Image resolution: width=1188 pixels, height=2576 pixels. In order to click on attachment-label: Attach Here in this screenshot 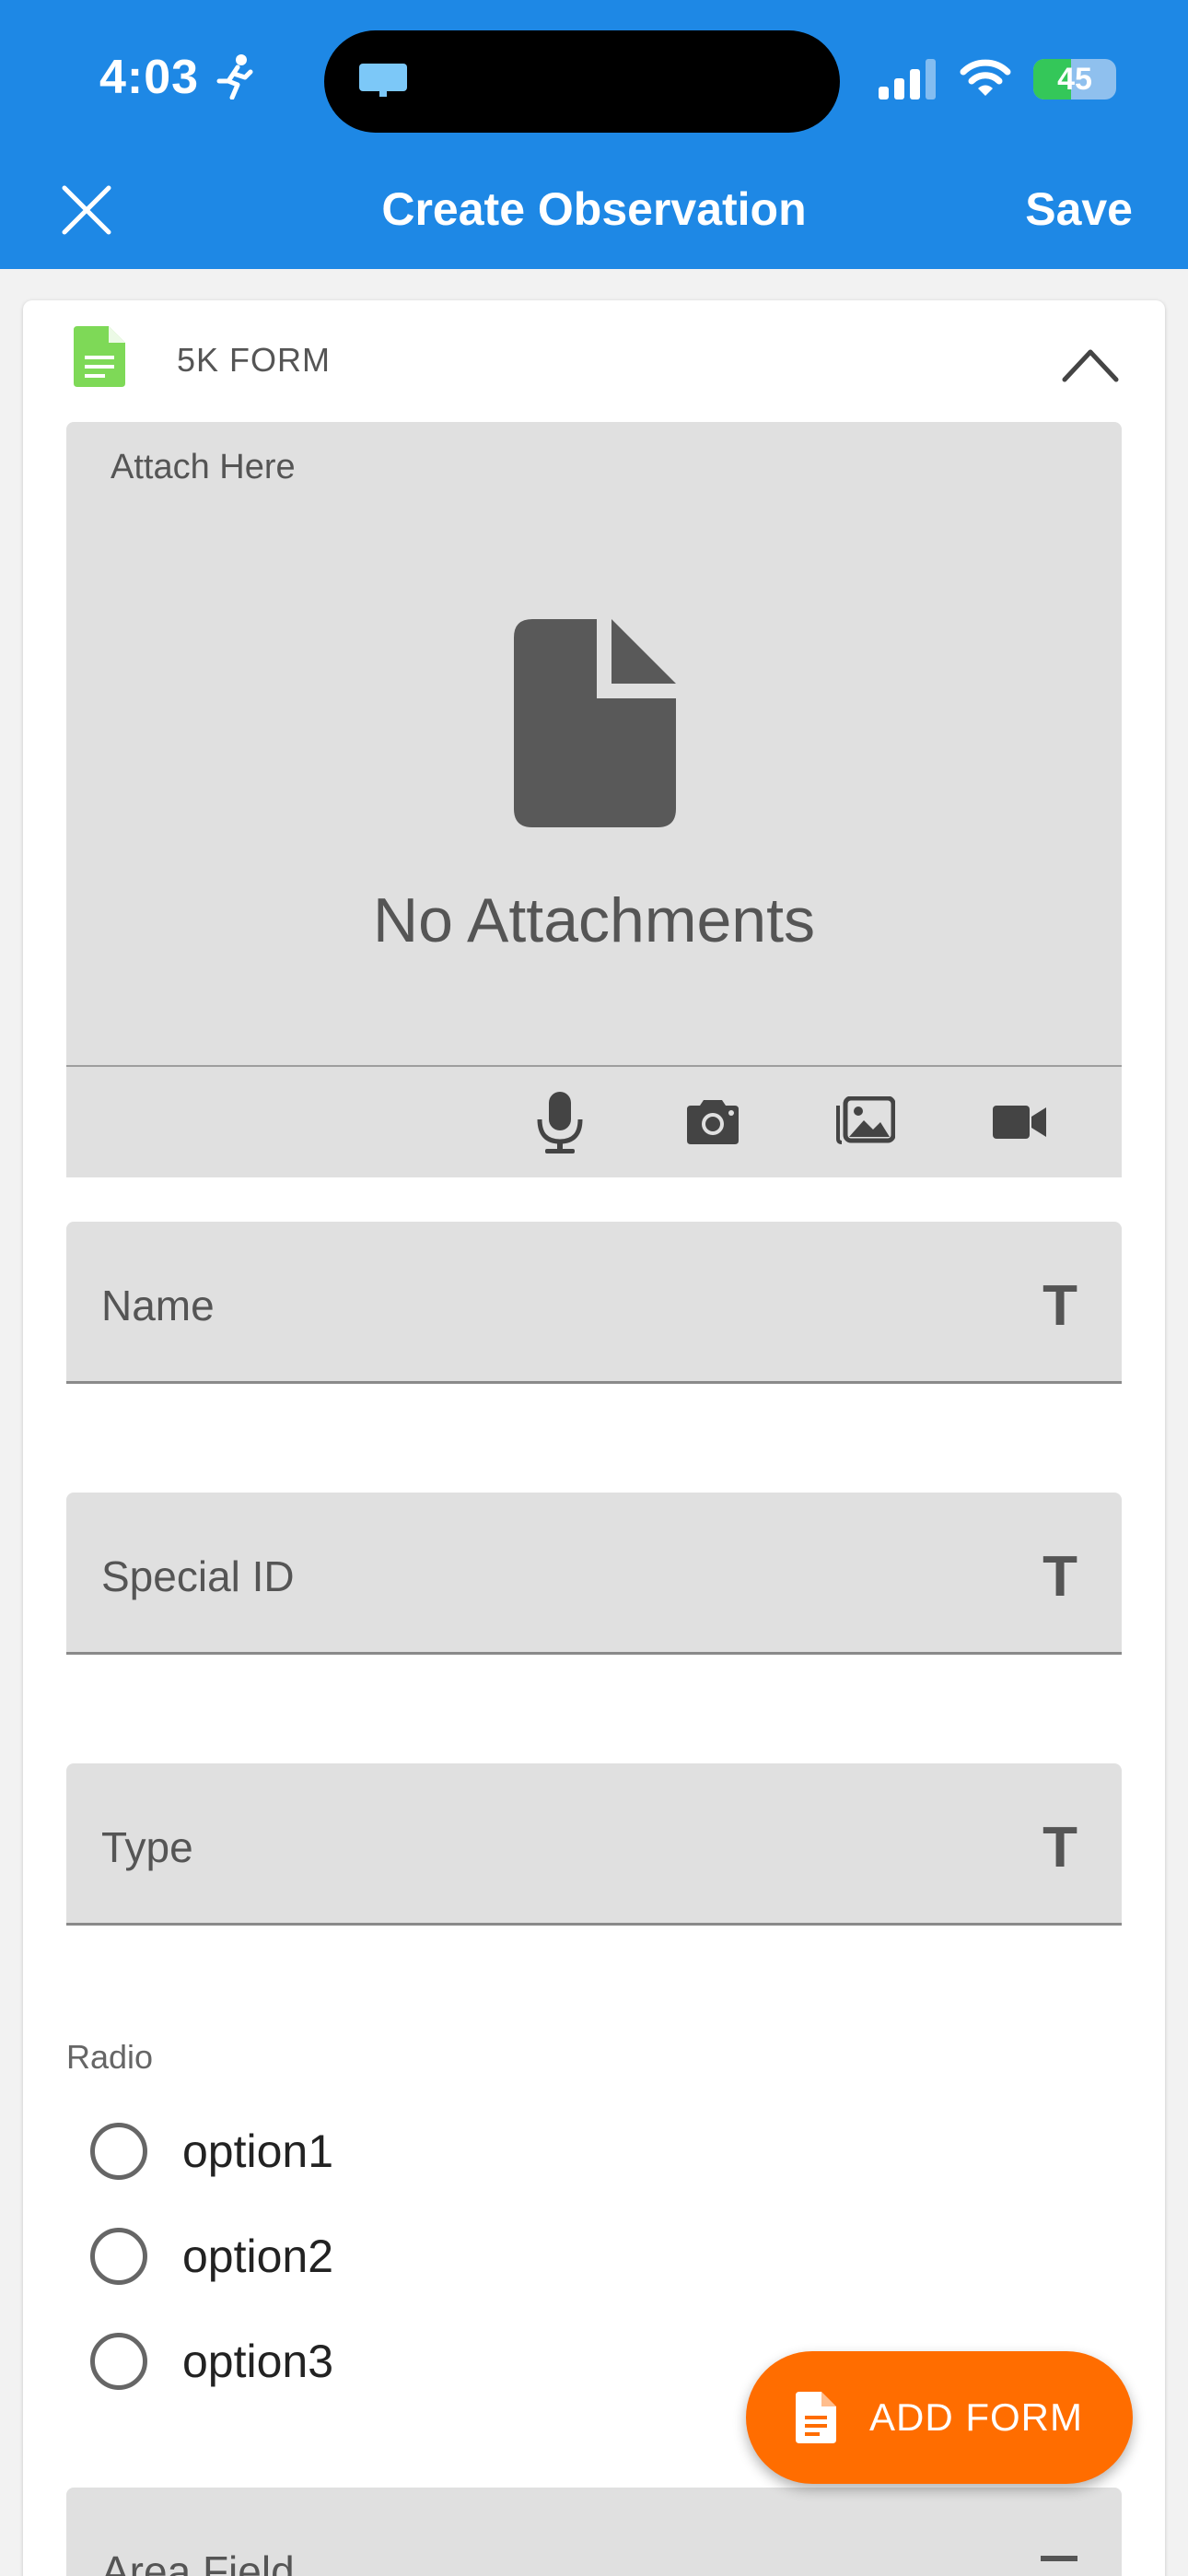, I will do `click(203, 467)`.